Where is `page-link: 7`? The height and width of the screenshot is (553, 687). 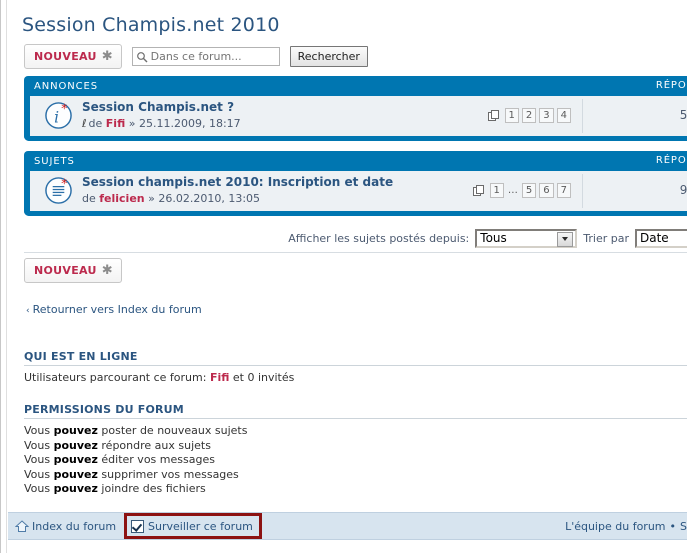 page-link: 7 is located at coordinates (563, 190).